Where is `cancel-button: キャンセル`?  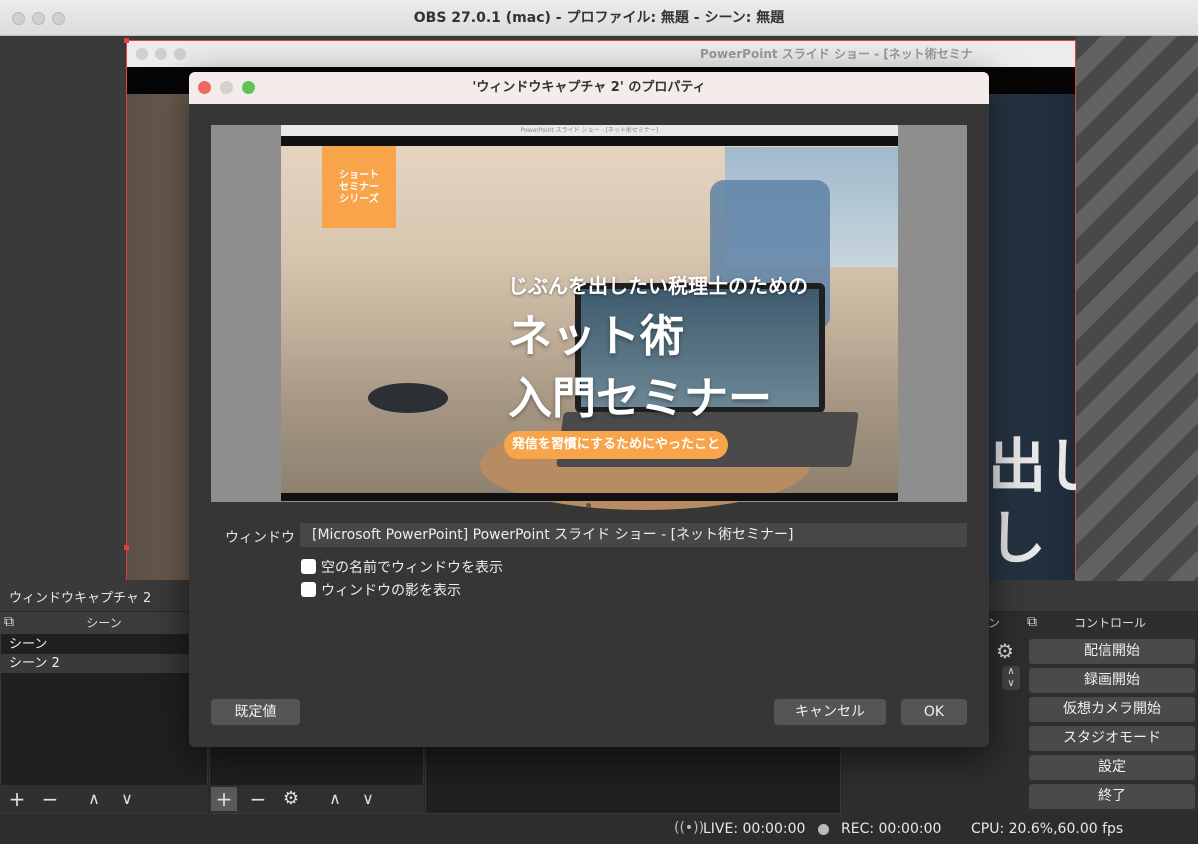
cancel-button: キャンセル is located at coordinates (830, 712).